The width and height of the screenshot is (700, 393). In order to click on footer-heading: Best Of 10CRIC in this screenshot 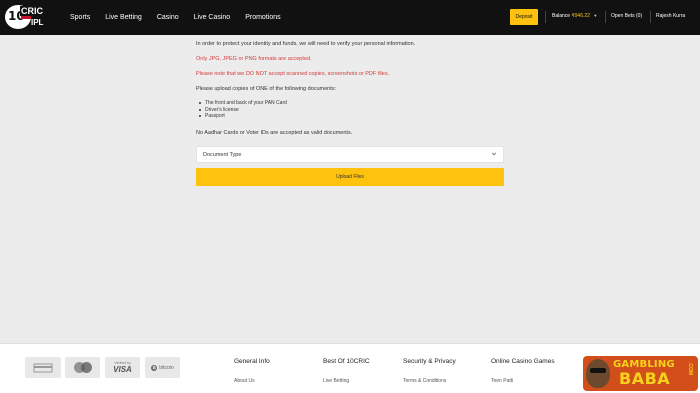, I will do `click(346, 361)`.